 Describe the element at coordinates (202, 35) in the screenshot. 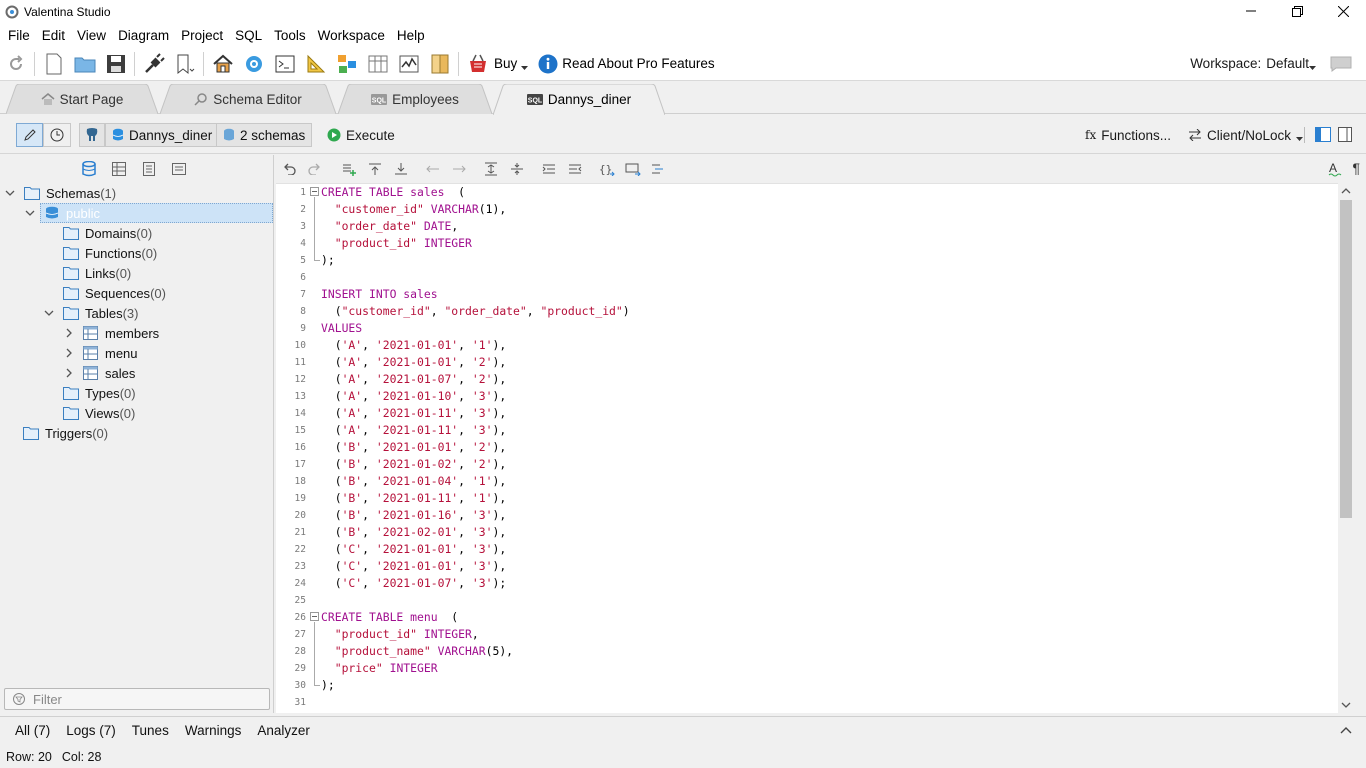

I see `menu-project: Project` at that location.